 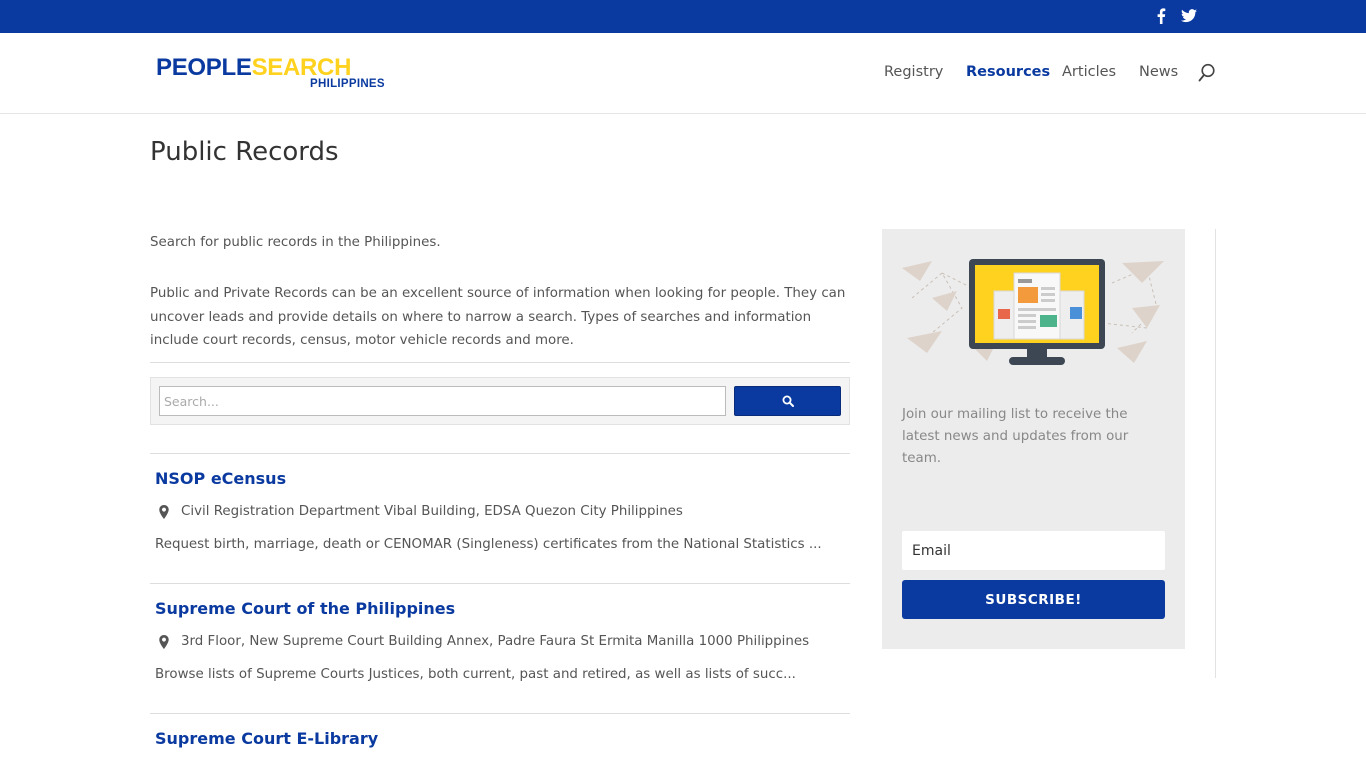 What do you see at coordinates (1033, 313) in the screenshot?
I see `newsletter-illustration` at bounding box center [1033, 313].